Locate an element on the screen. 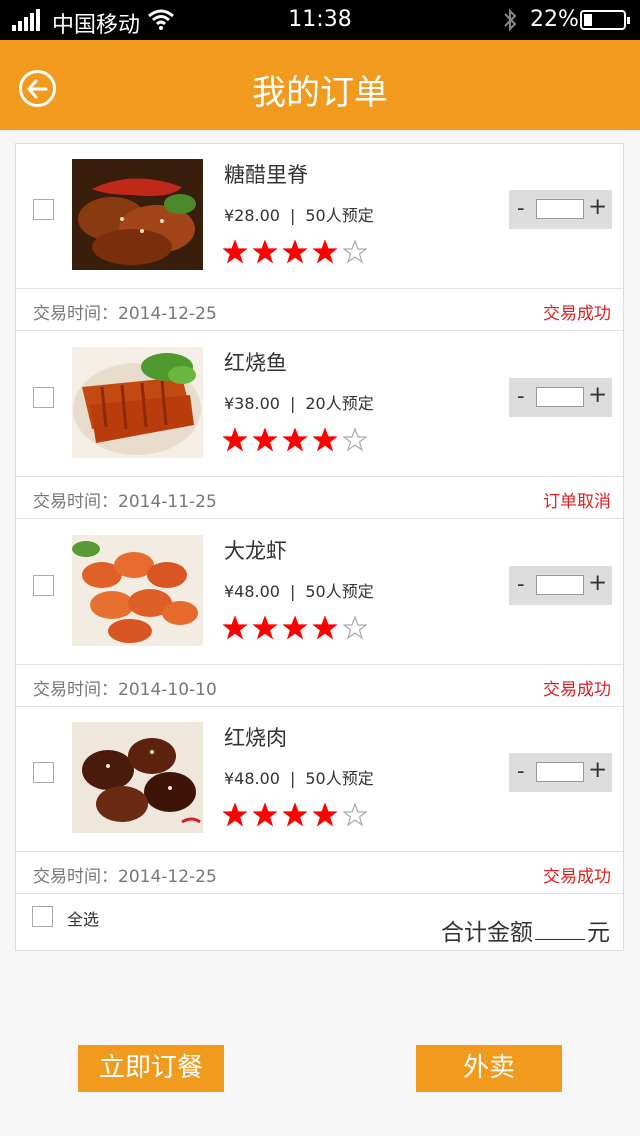  reservation-count: 20人预定 is located at coordinates (339, 403).